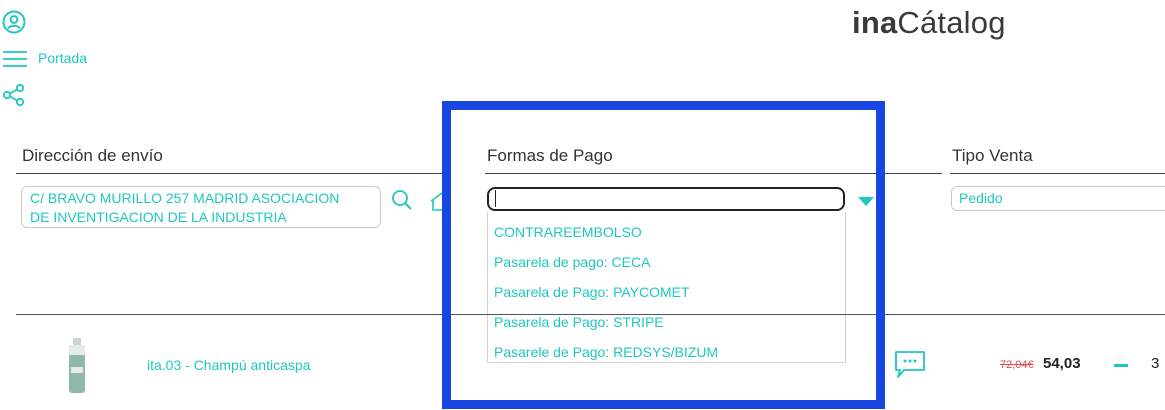  What do you see at coordinates (579, 322) in the screenshot?
I see `payment-option-stripe: Pasarela de Pago: STRIPE` at bounding box center [579, 322].